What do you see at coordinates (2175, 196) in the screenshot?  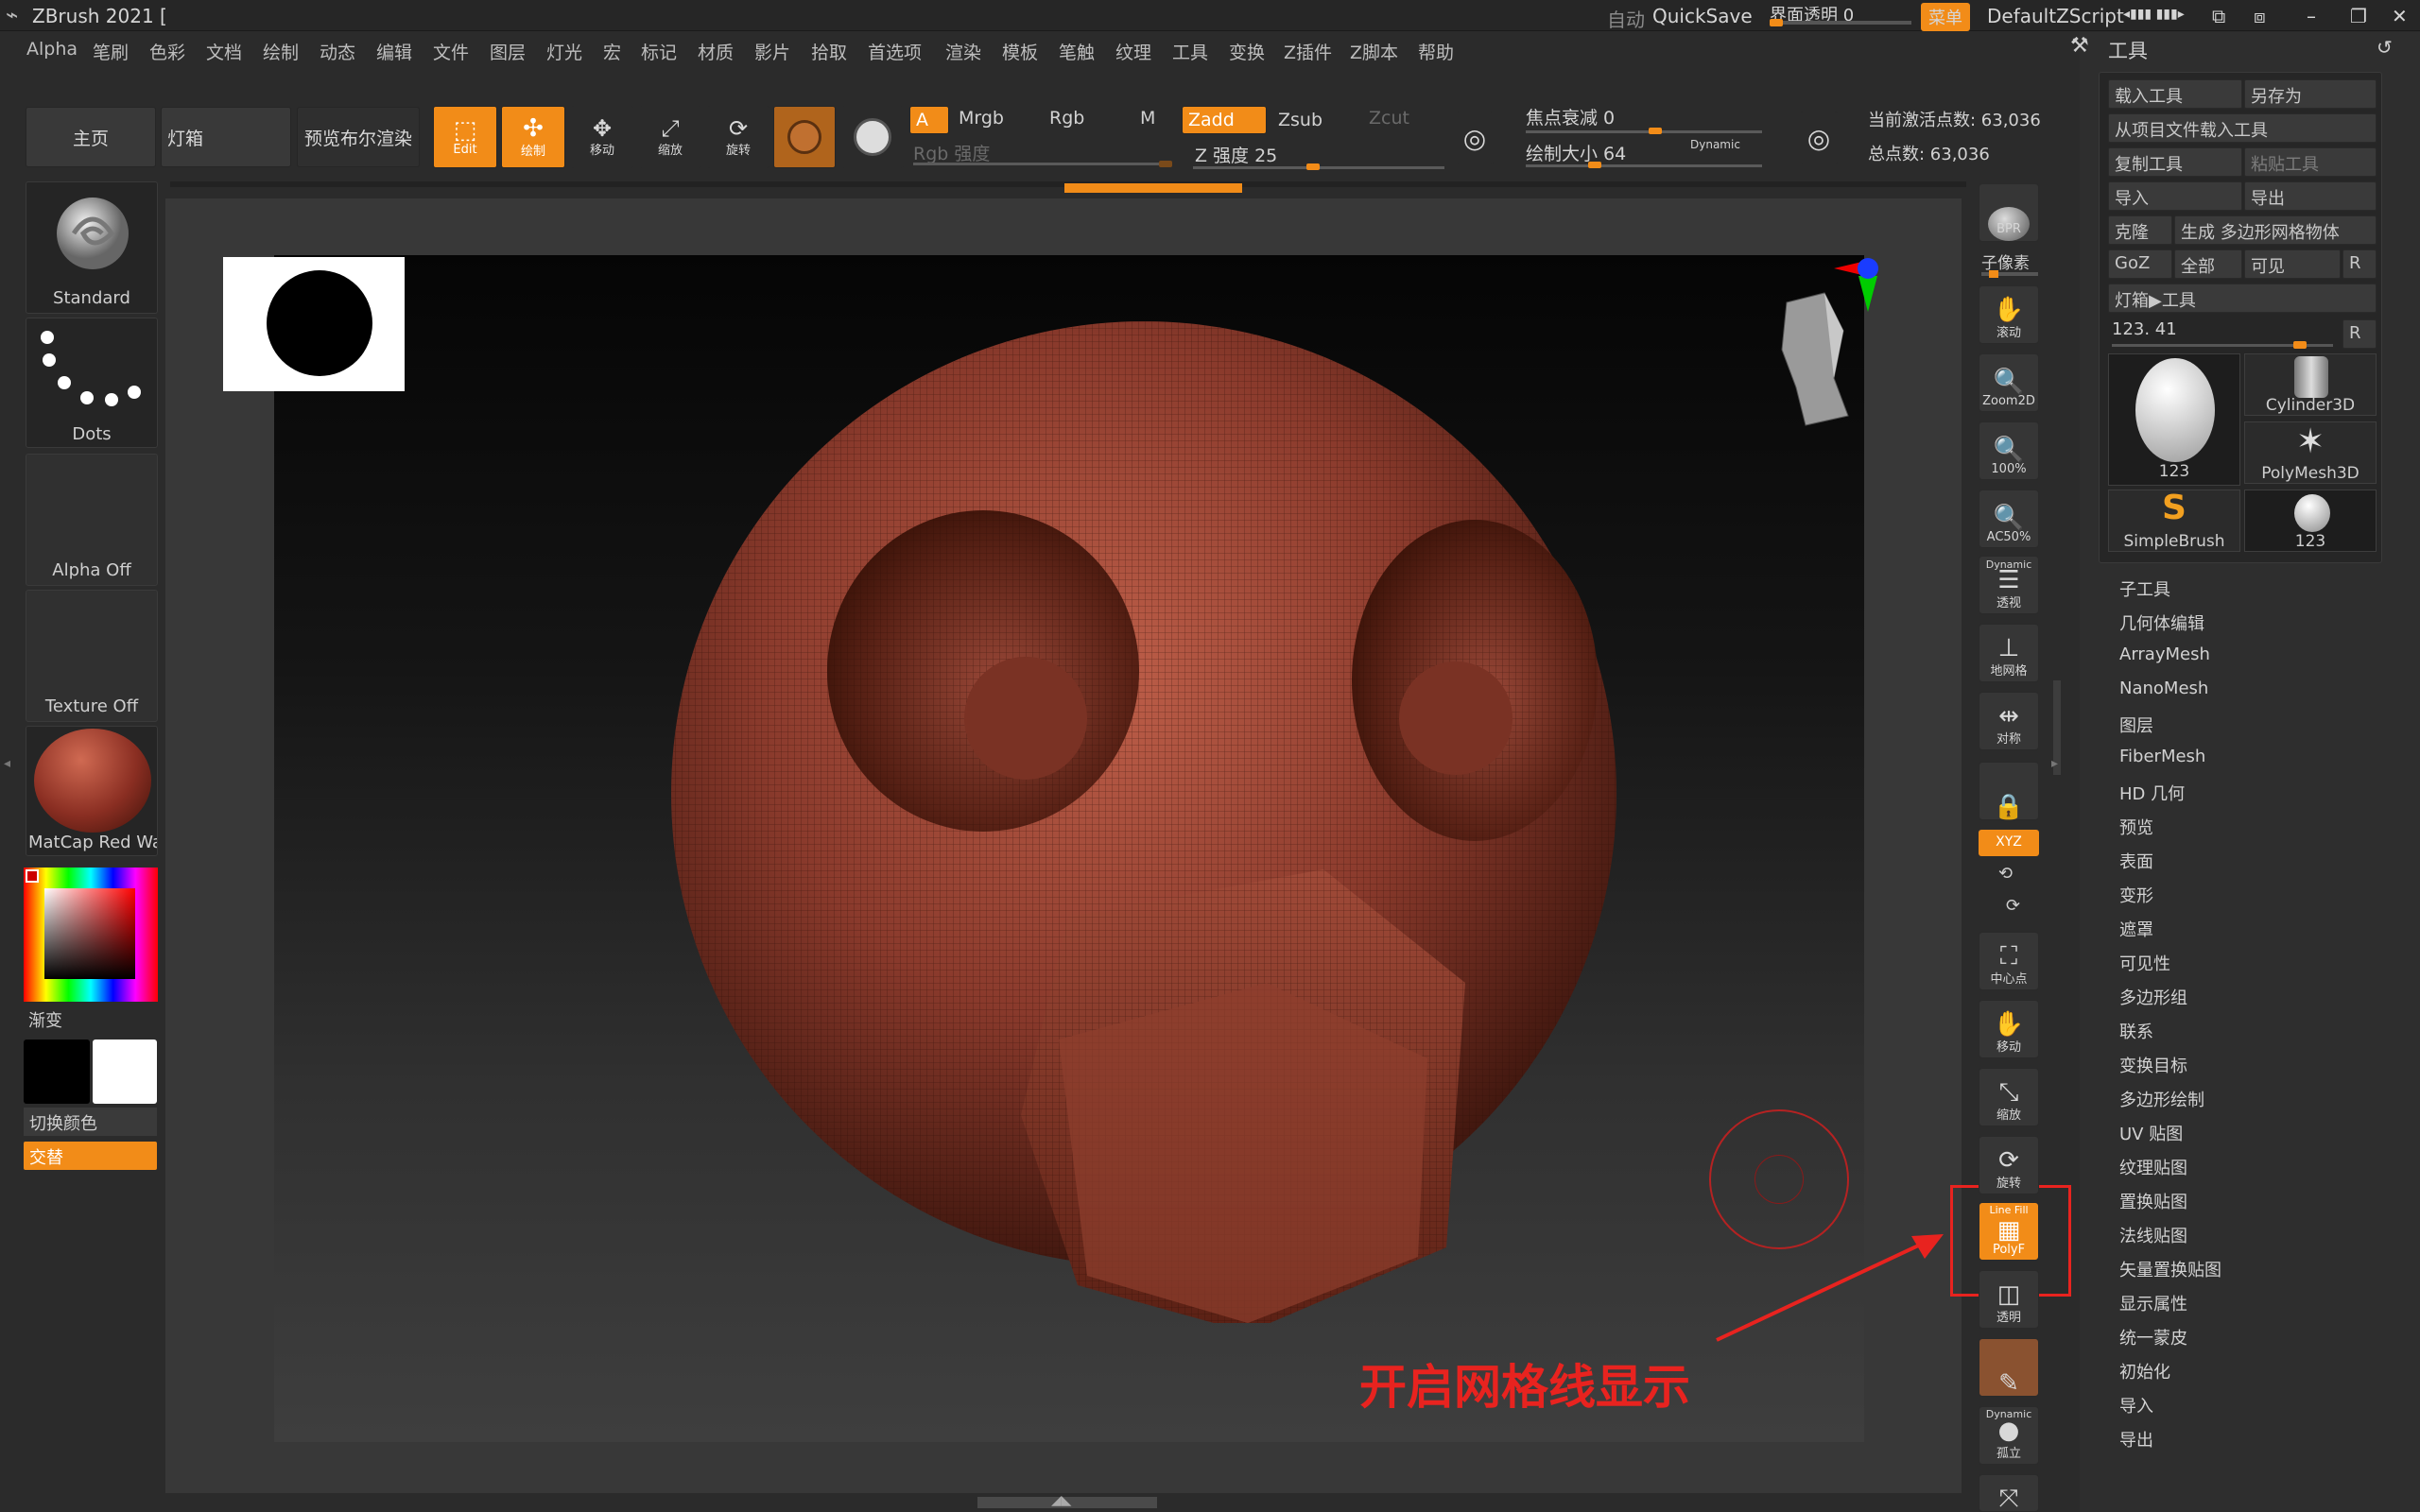 I see `import-button: 导入` at bounding box center [2175, 196].